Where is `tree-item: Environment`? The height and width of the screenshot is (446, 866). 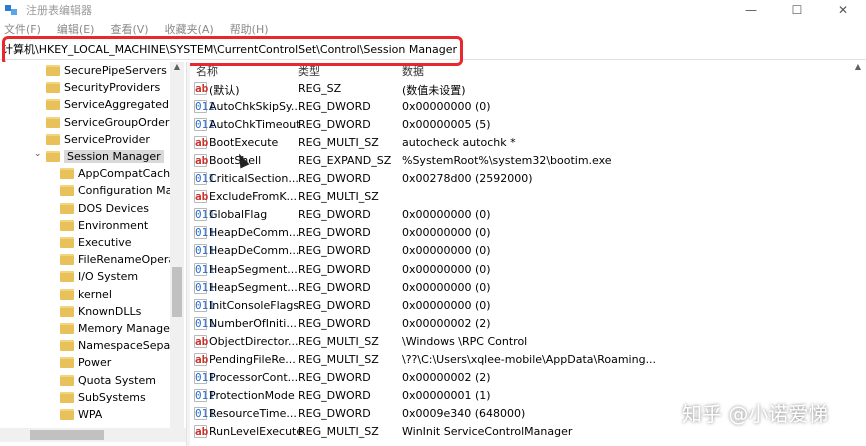
tree-item: Environment is located at coordinates (104, 225).